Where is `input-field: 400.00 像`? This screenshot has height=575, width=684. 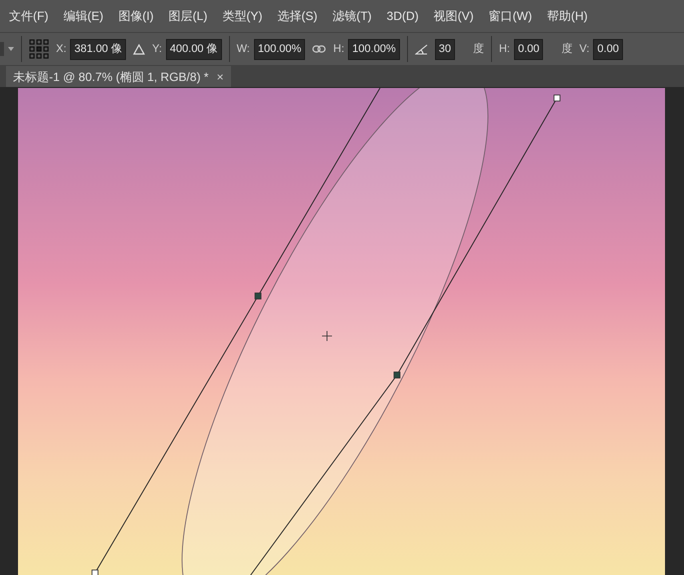
input-field: 400.00 像 is located at coordinates (194, 49).